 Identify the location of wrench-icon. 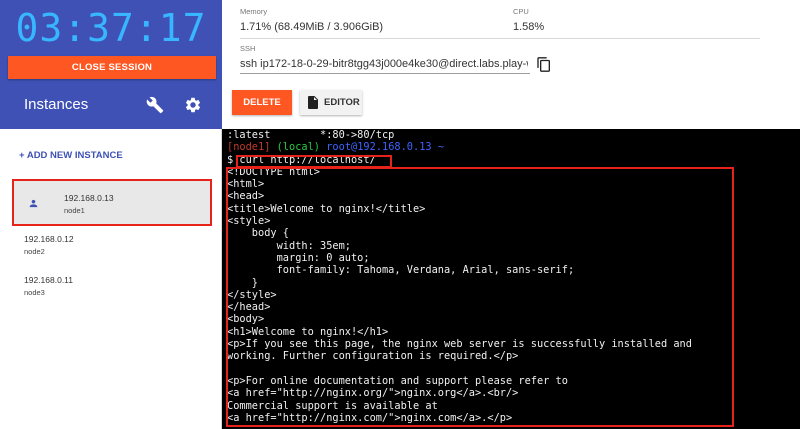
(155, 105).